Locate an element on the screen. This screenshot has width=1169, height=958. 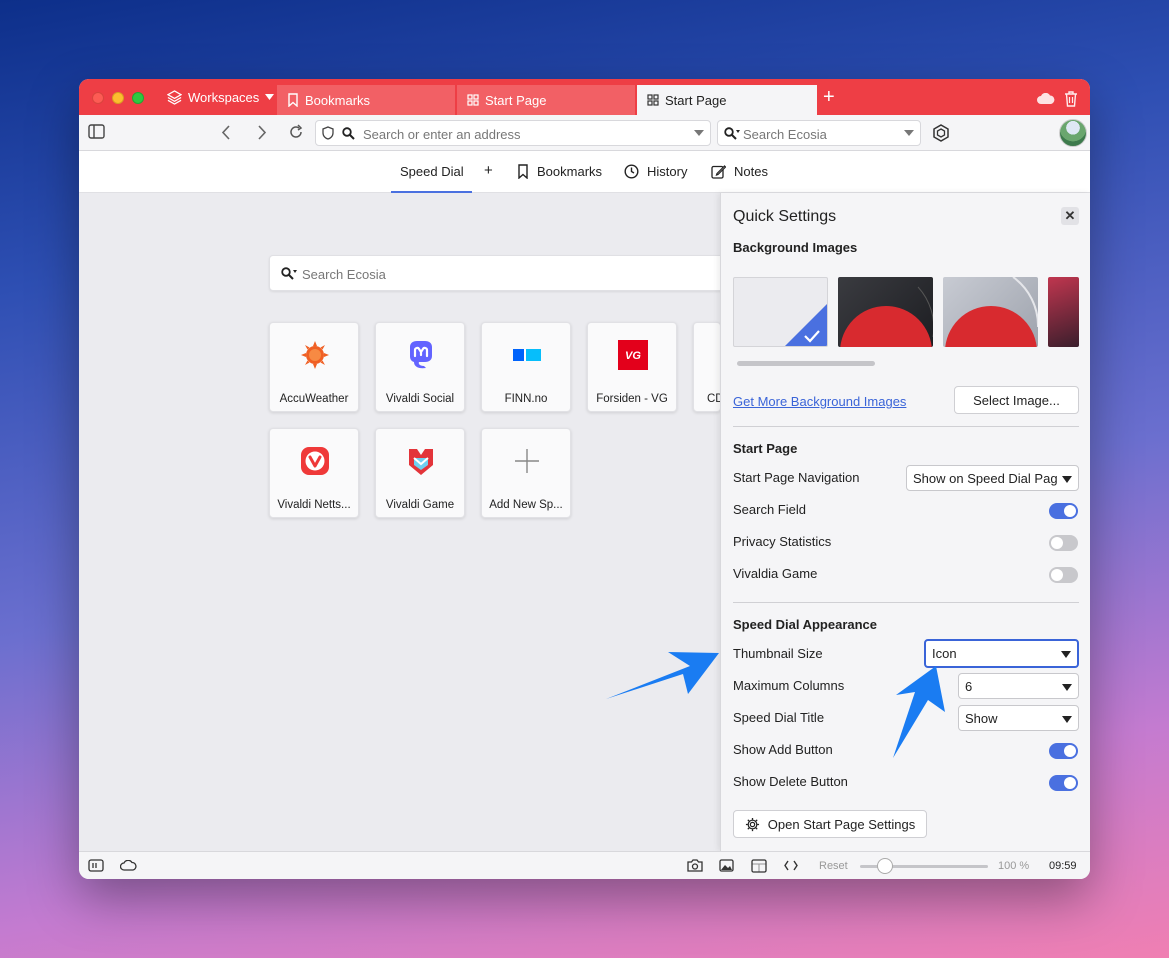
annotation-arrow-left is located at coordinates (662, 675).